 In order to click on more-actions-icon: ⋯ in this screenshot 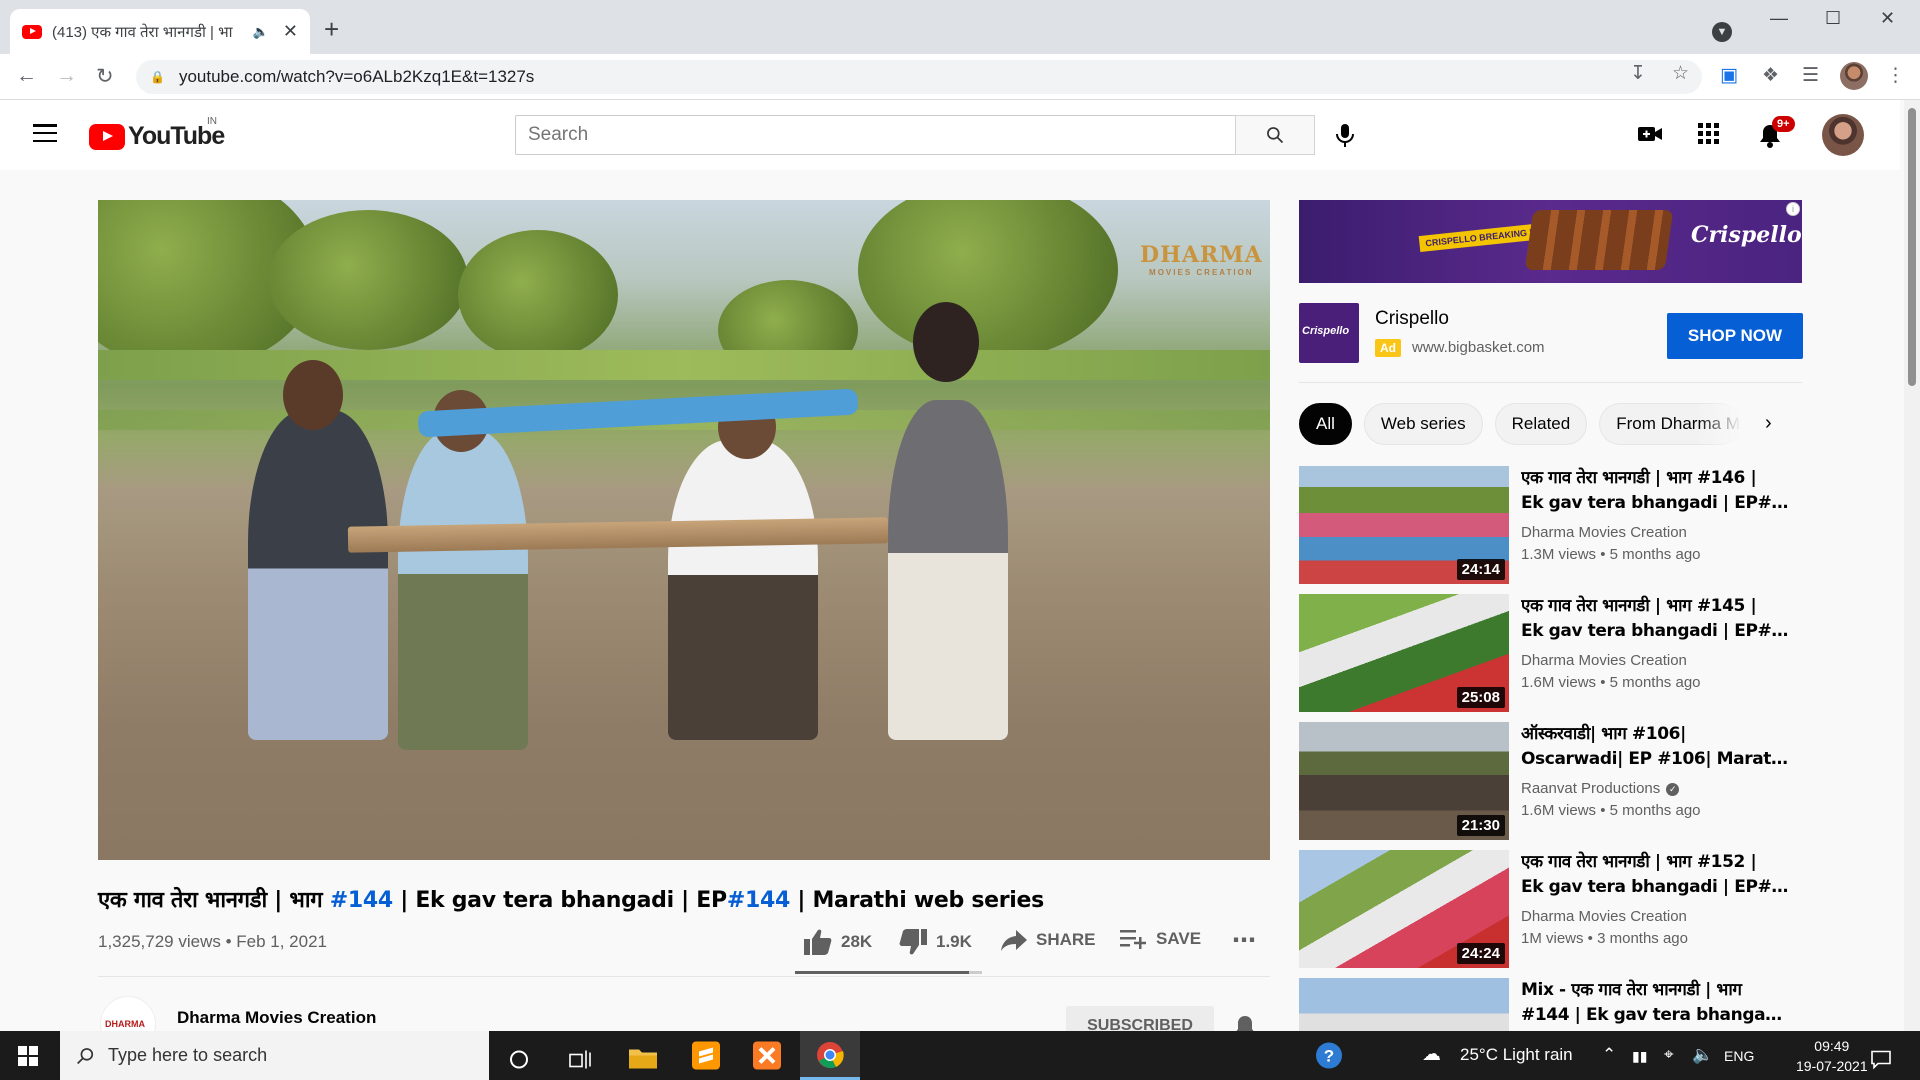, I will do `click(1244, 940)`.